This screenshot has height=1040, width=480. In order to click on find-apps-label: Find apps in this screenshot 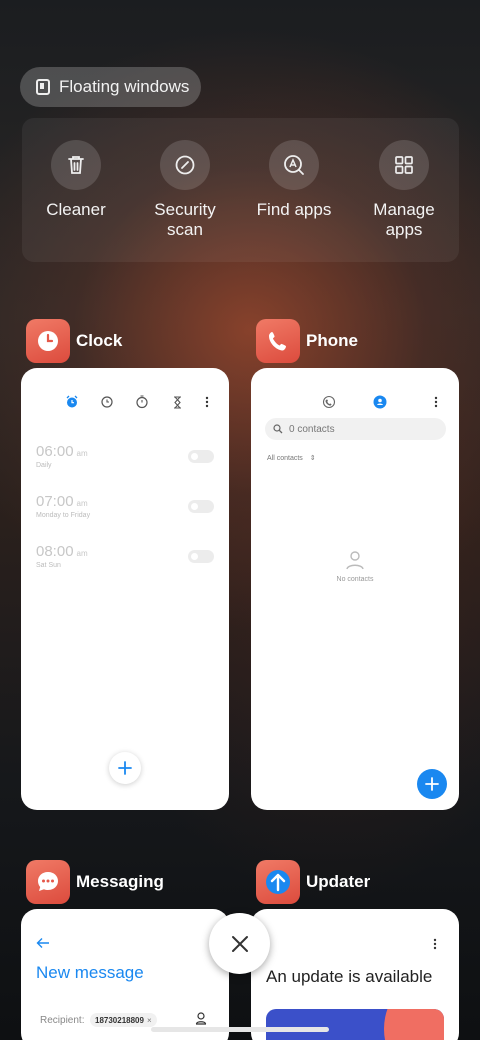, I will do `click(294, 209)`.